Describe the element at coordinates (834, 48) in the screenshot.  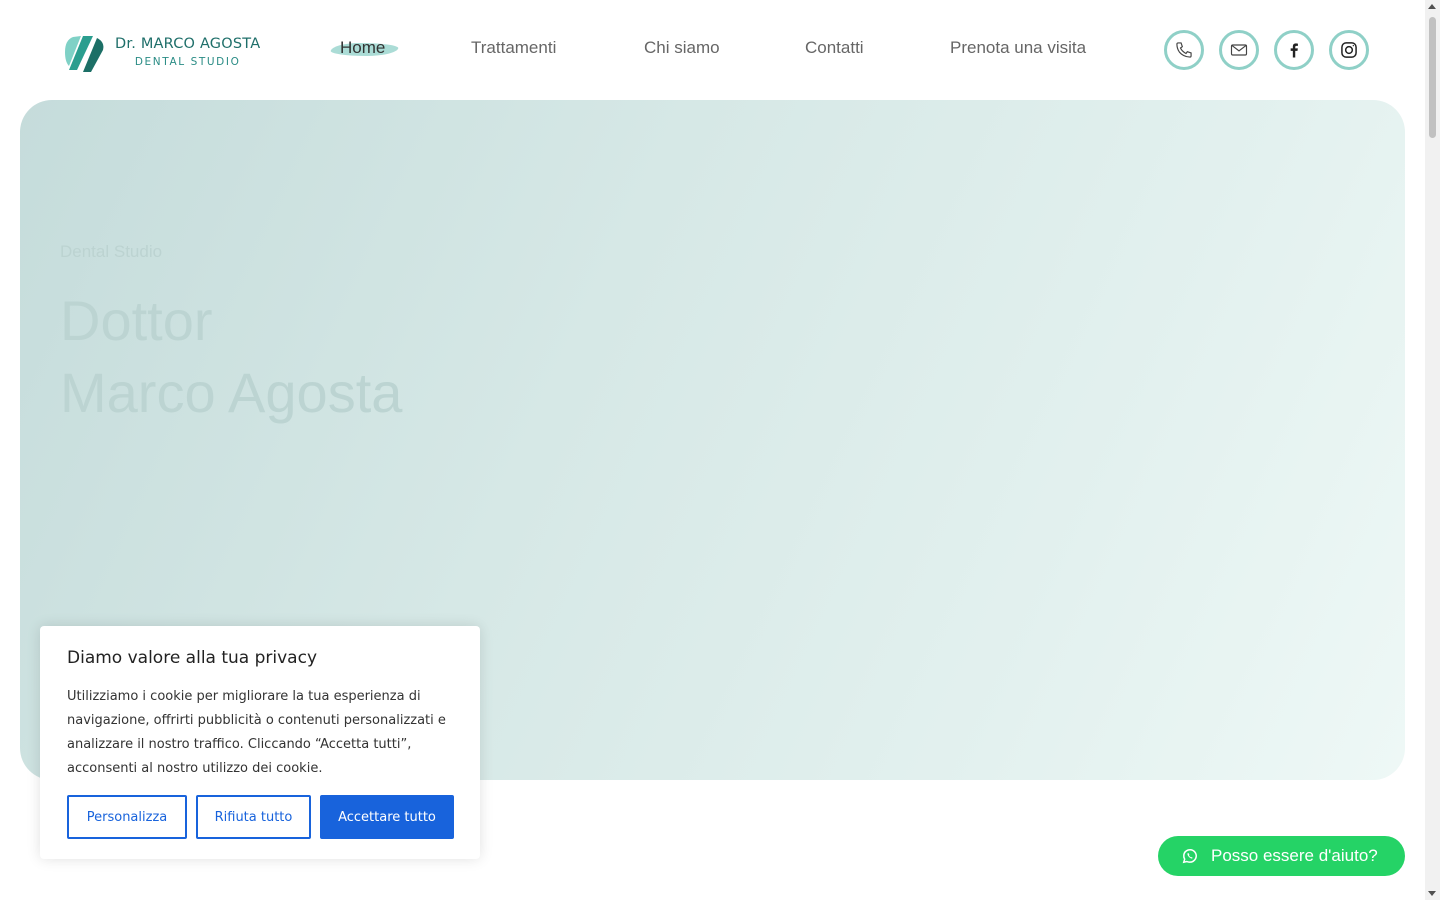
I see `nav-contatti: Contatti` at that location.